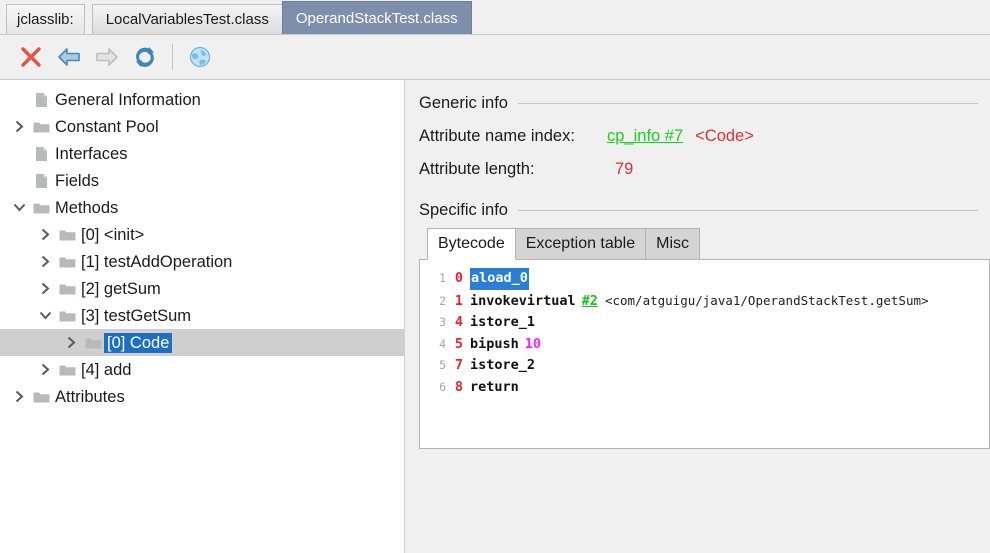  I want to click on tree-item-label: Attributes, so click(90, 396).